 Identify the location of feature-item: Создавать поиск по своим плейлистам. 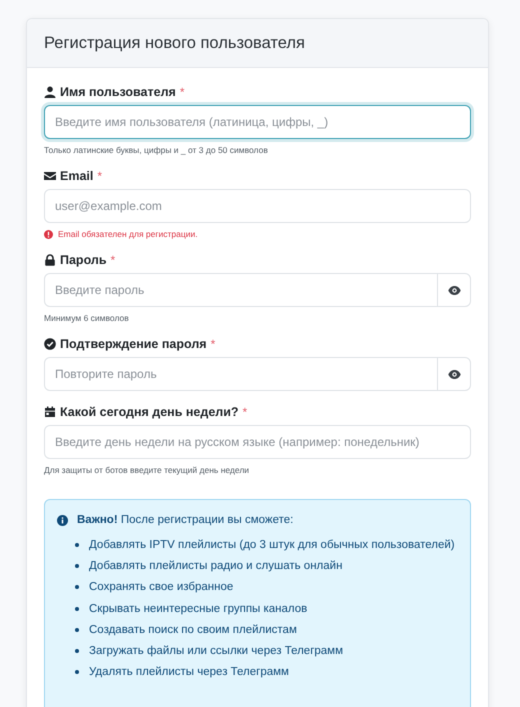
(193, 630).